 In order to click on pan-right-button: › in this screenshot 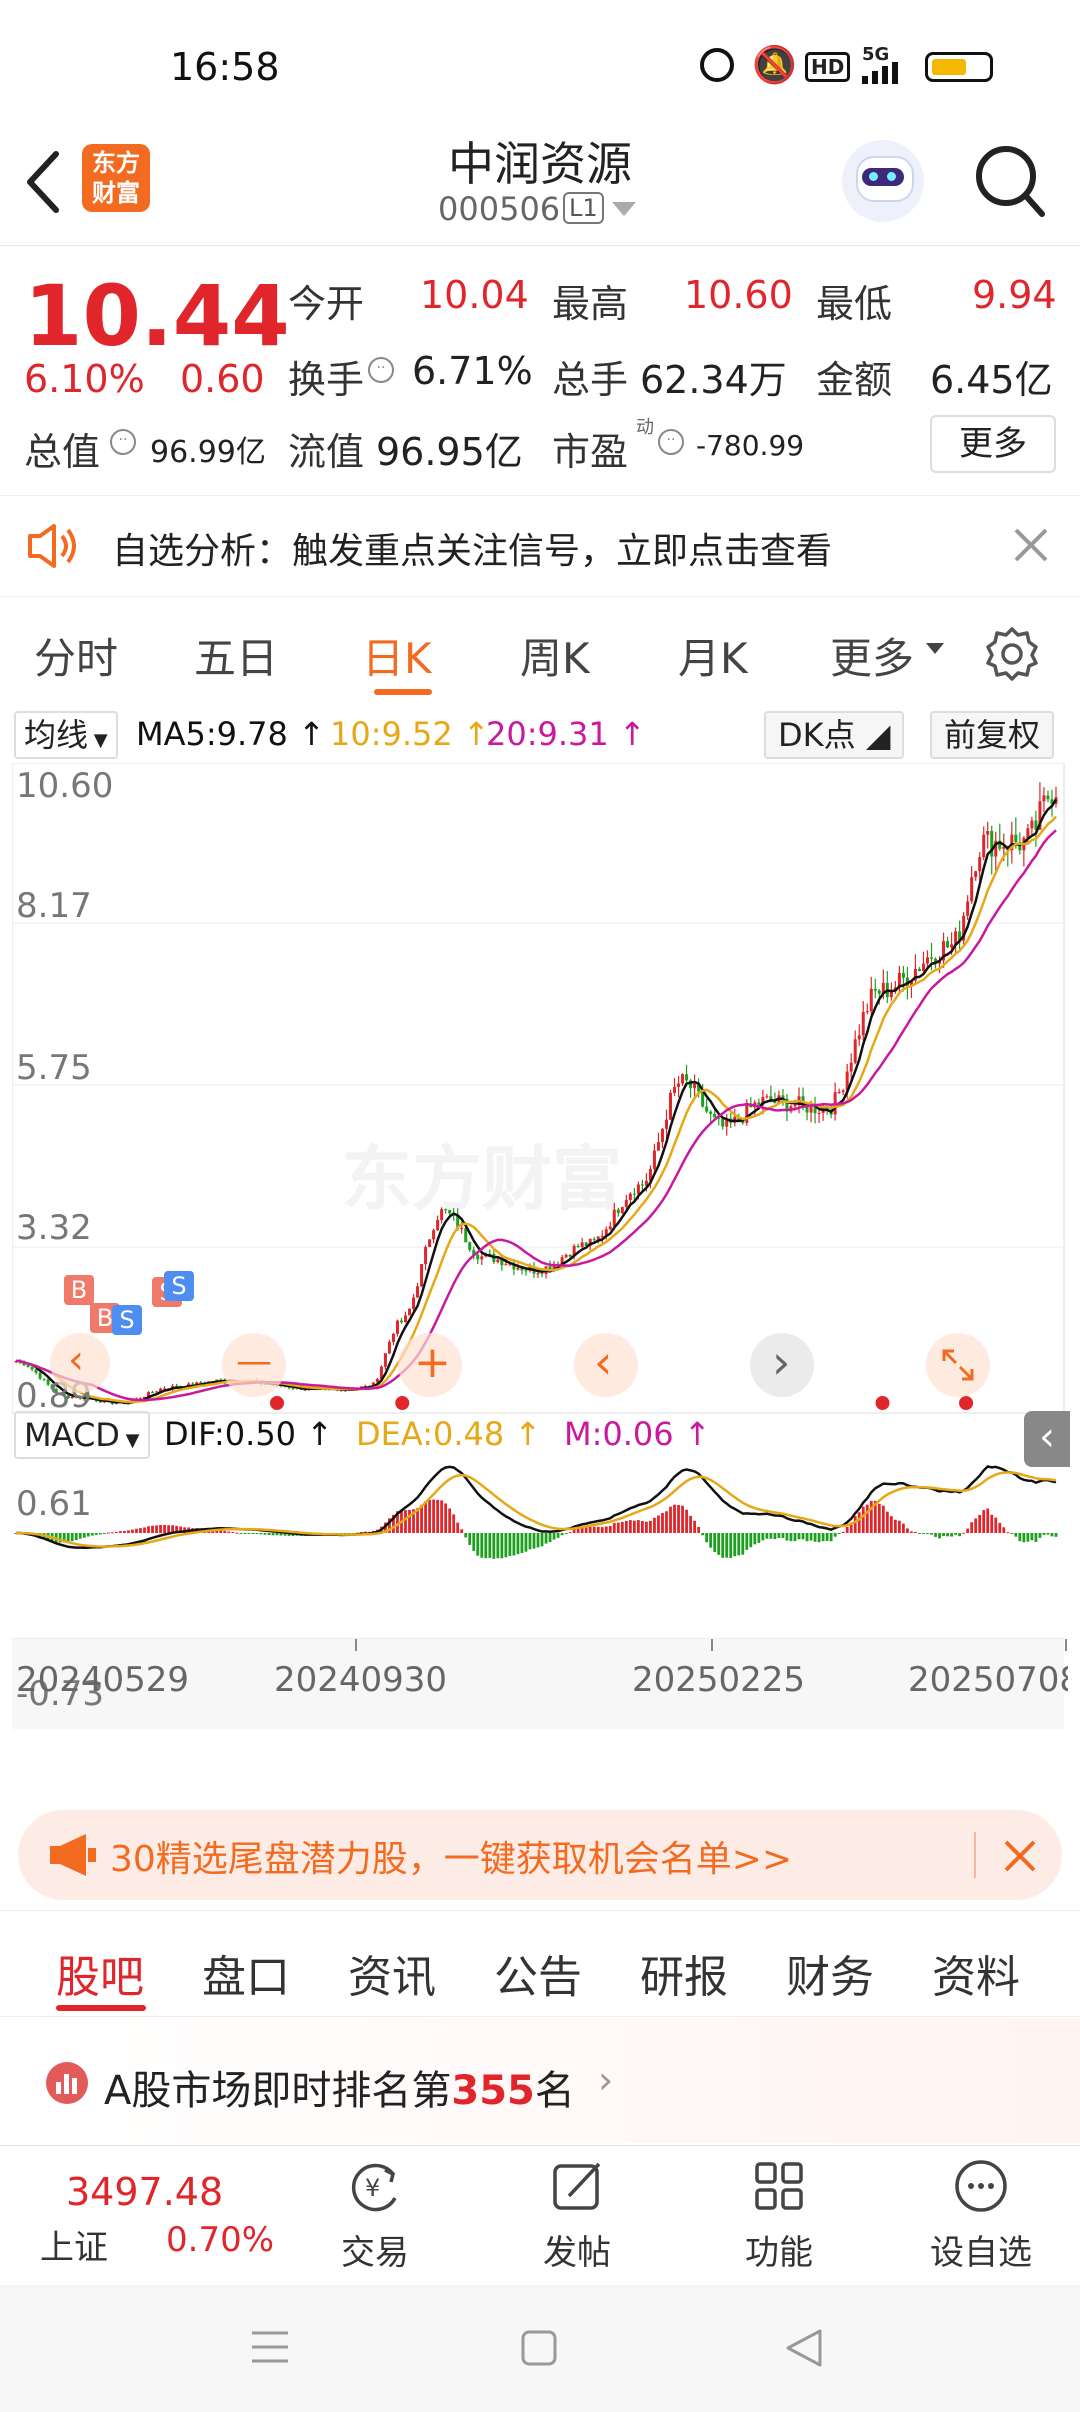, I will do `click(782, 1365)`.